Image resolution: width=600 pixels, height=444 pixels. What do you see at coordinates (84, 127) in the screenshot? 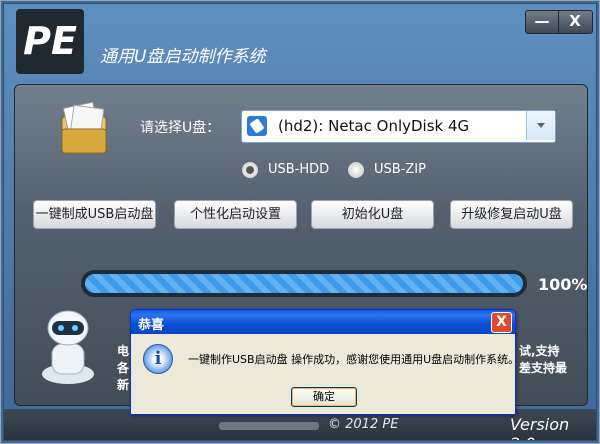
I see `folder-icon` at bounding box center [84, 127].